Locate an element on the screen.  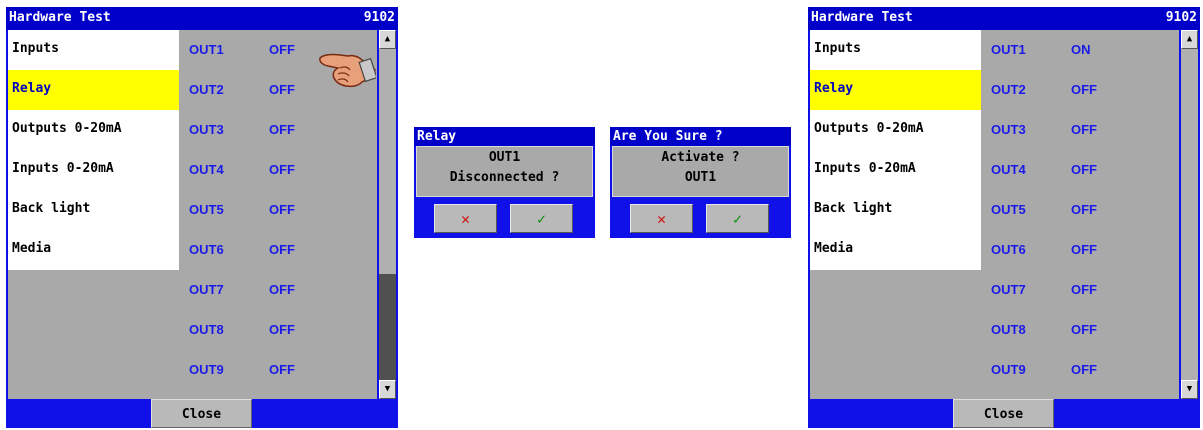
output-state: ON is located at coordinates (1081, 49).